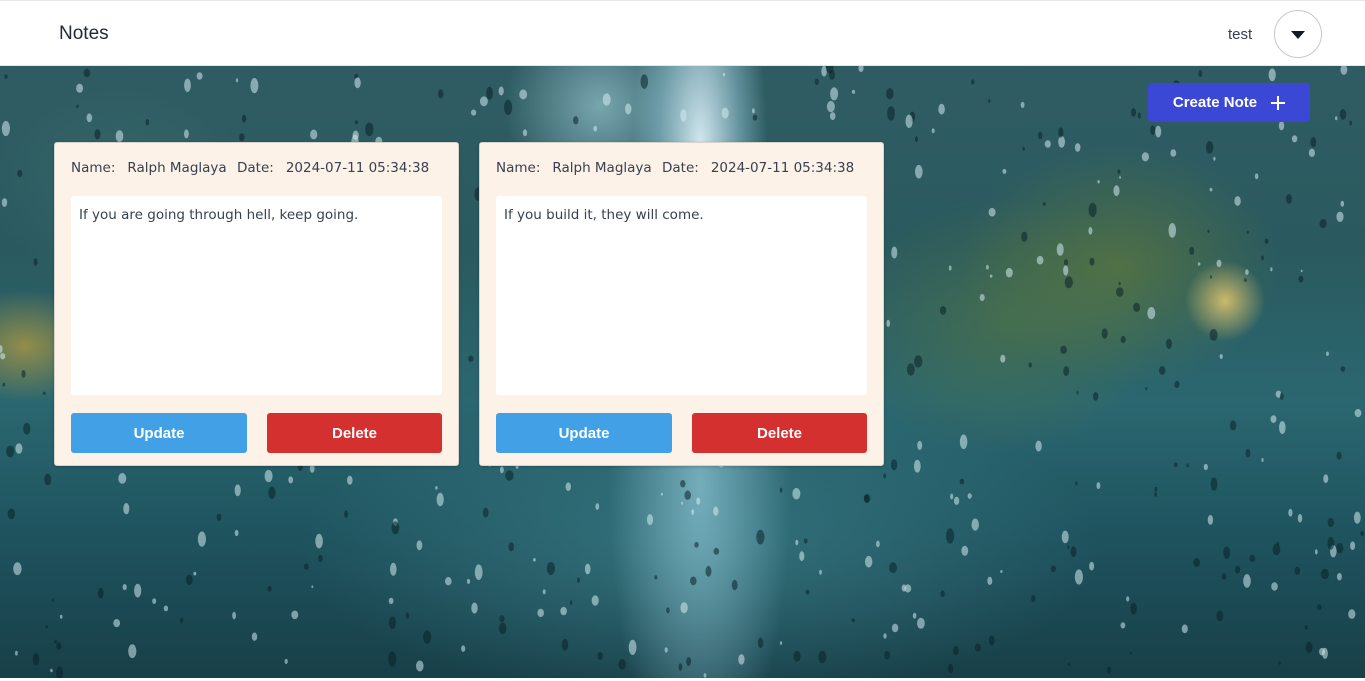 This screenshot has width=1365, height=681. I want to click on user-menu-button, so click(1298, 34).